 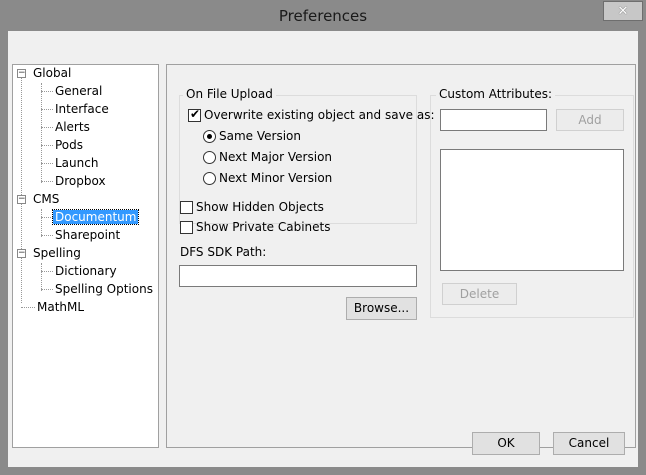 What do you see at coordinates (223, 252) in the screenshot?
I see `dfs-sdk-path-label: DFS SDK Path:` at bounding box center [223, 252].